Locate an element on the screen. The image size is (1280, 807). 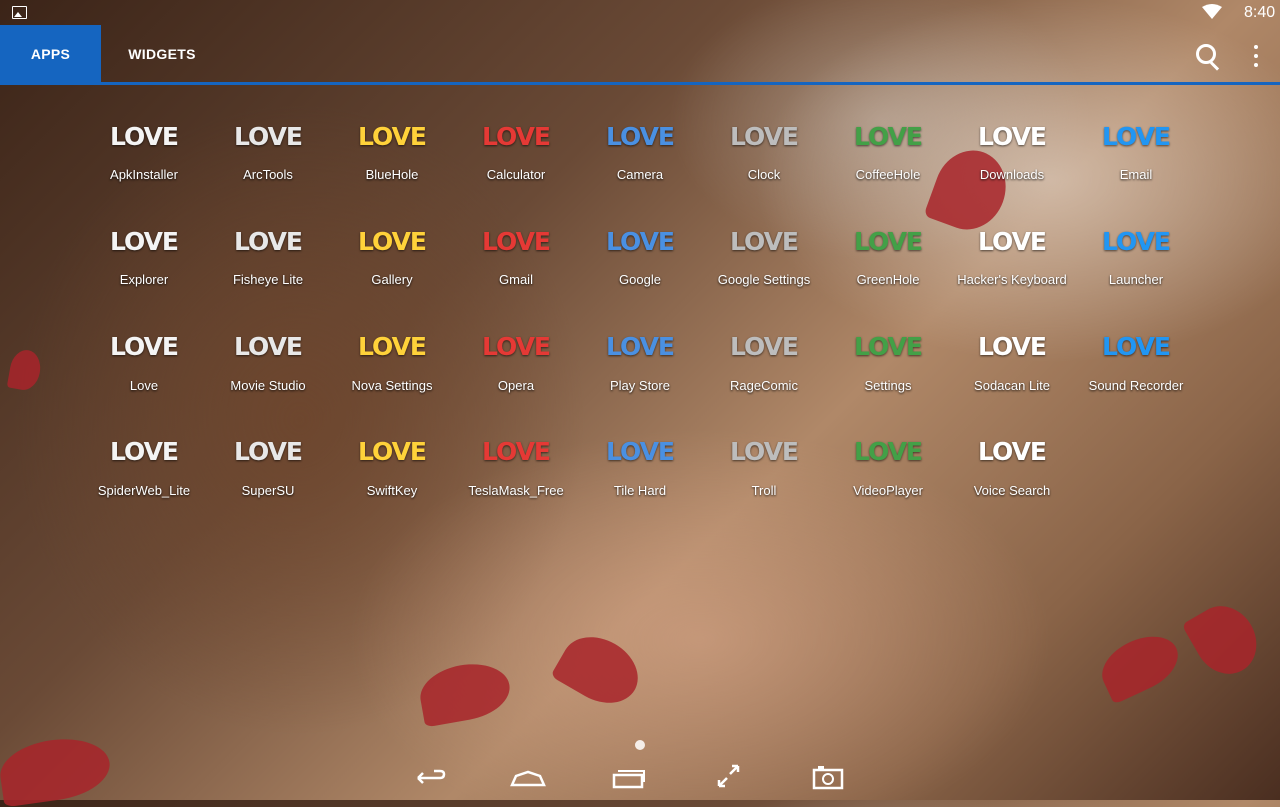
app-label: SpiderWeb_Lite is located at coordinates (144, 490).